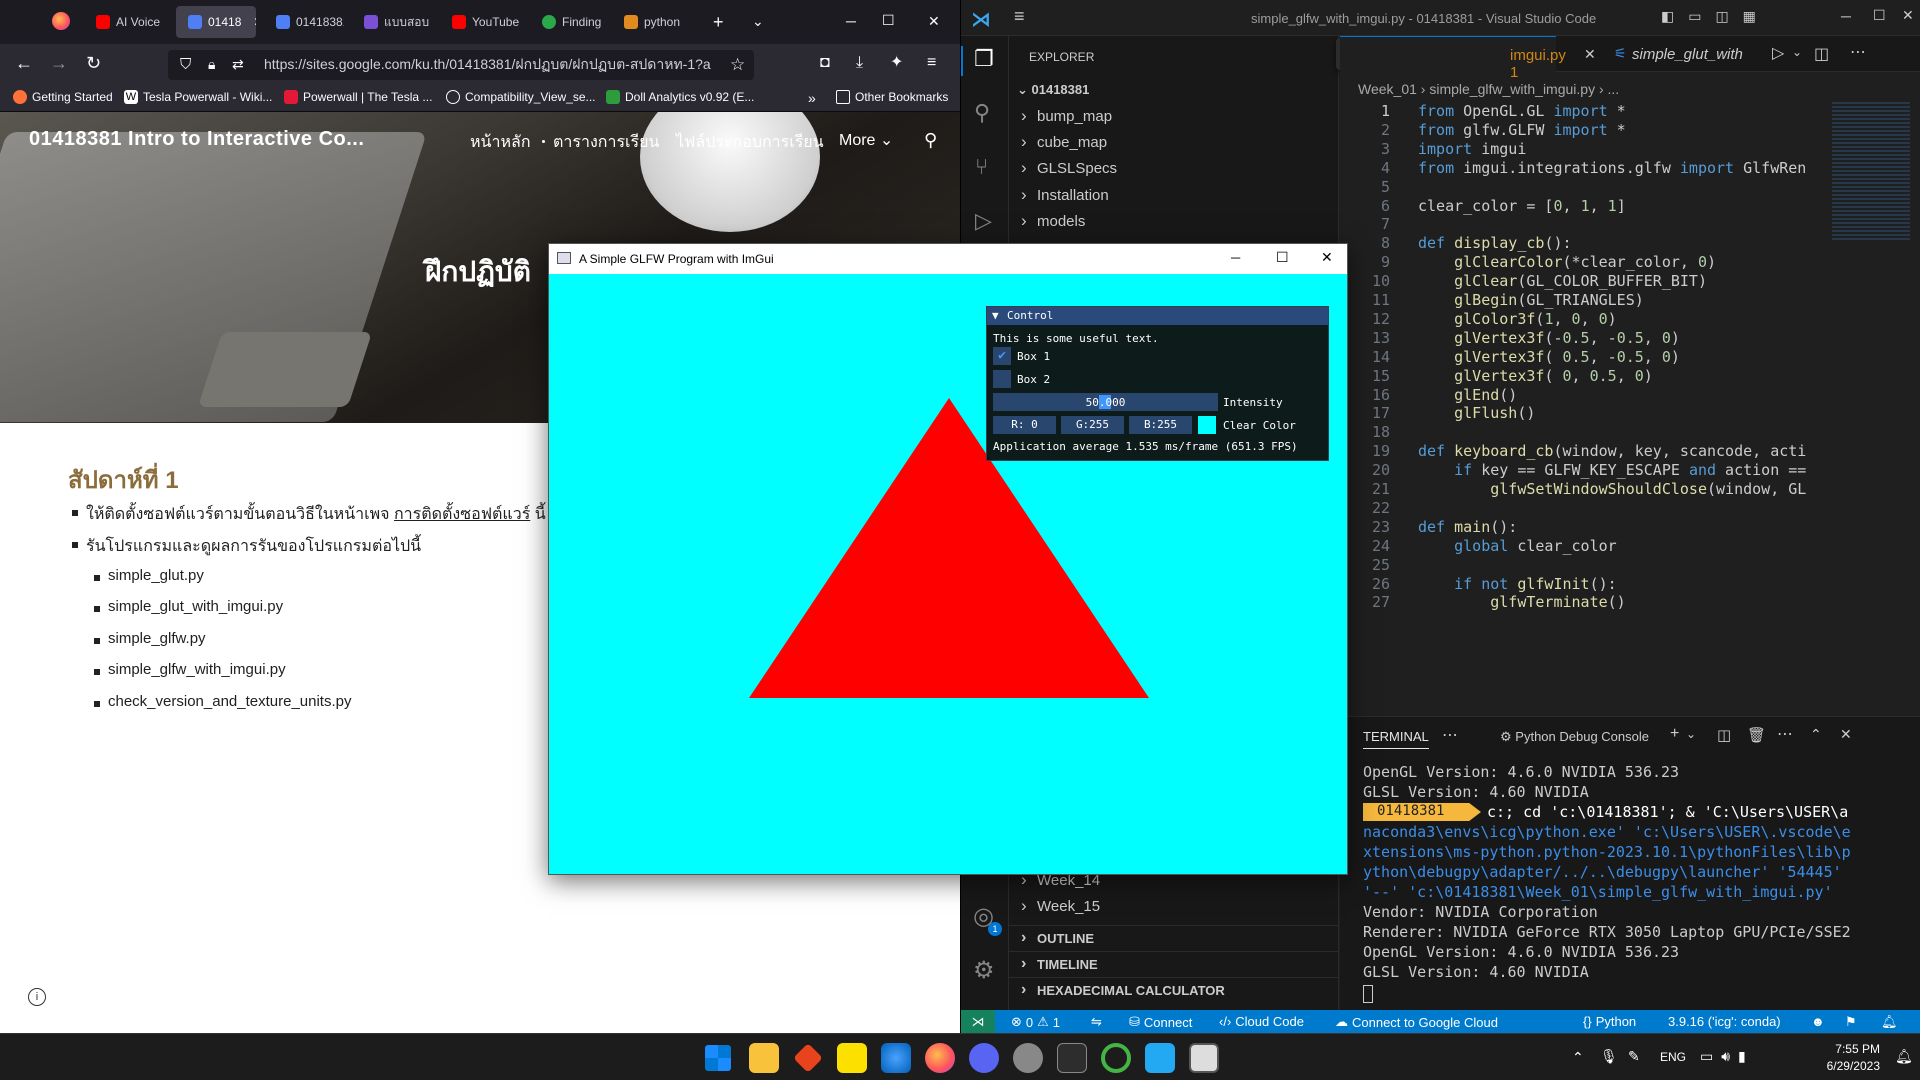  What do you see at coordinates (718, 22) in the screenshot?
I see `new-tab-icon: +` at bounding box center [718, 22].